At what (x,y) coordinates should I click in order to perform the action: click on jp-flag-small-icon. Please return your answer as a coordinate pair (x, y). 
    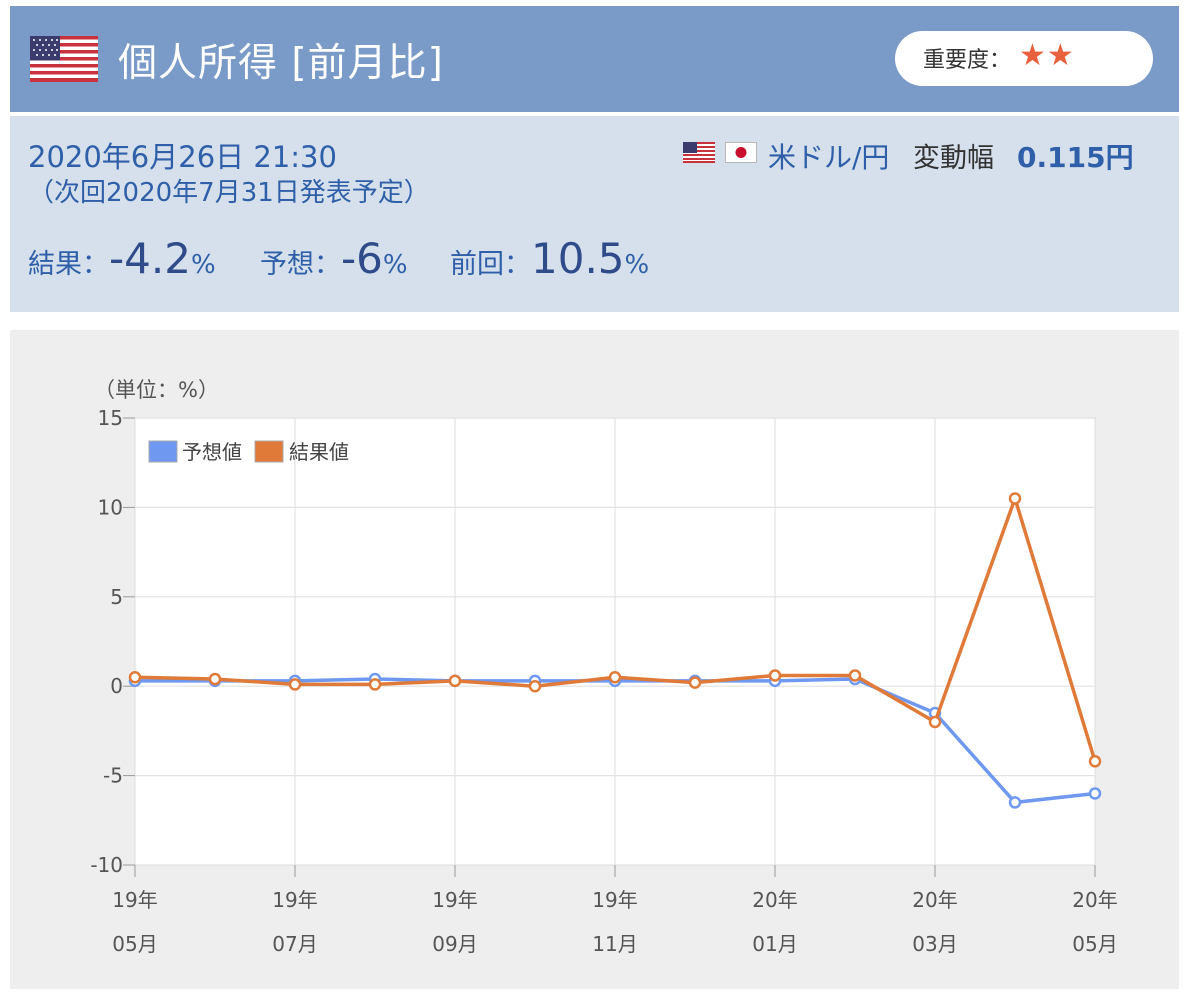
    Looking at the image, I should click on (741, 152).